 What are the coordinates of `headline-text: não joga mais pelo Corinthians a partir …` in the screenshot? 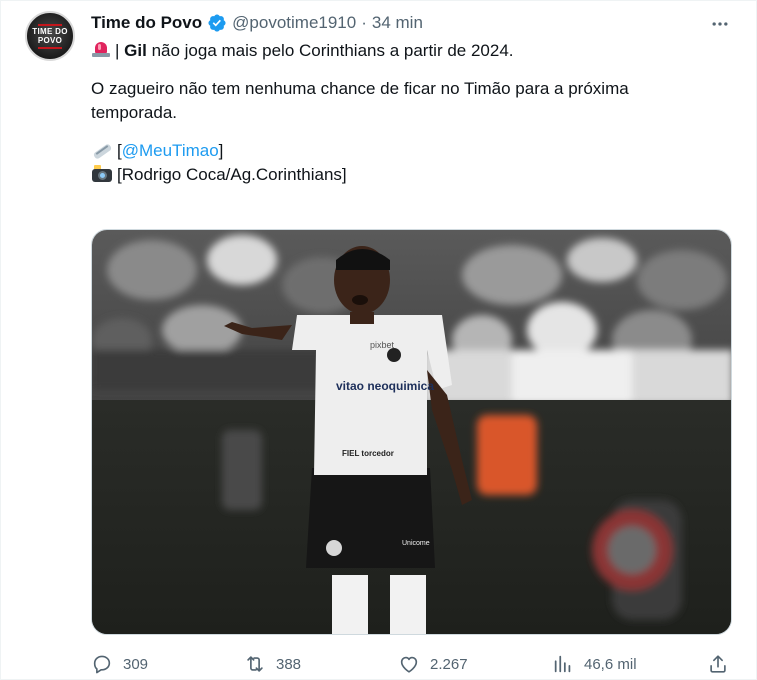 It's located at (332, 50).